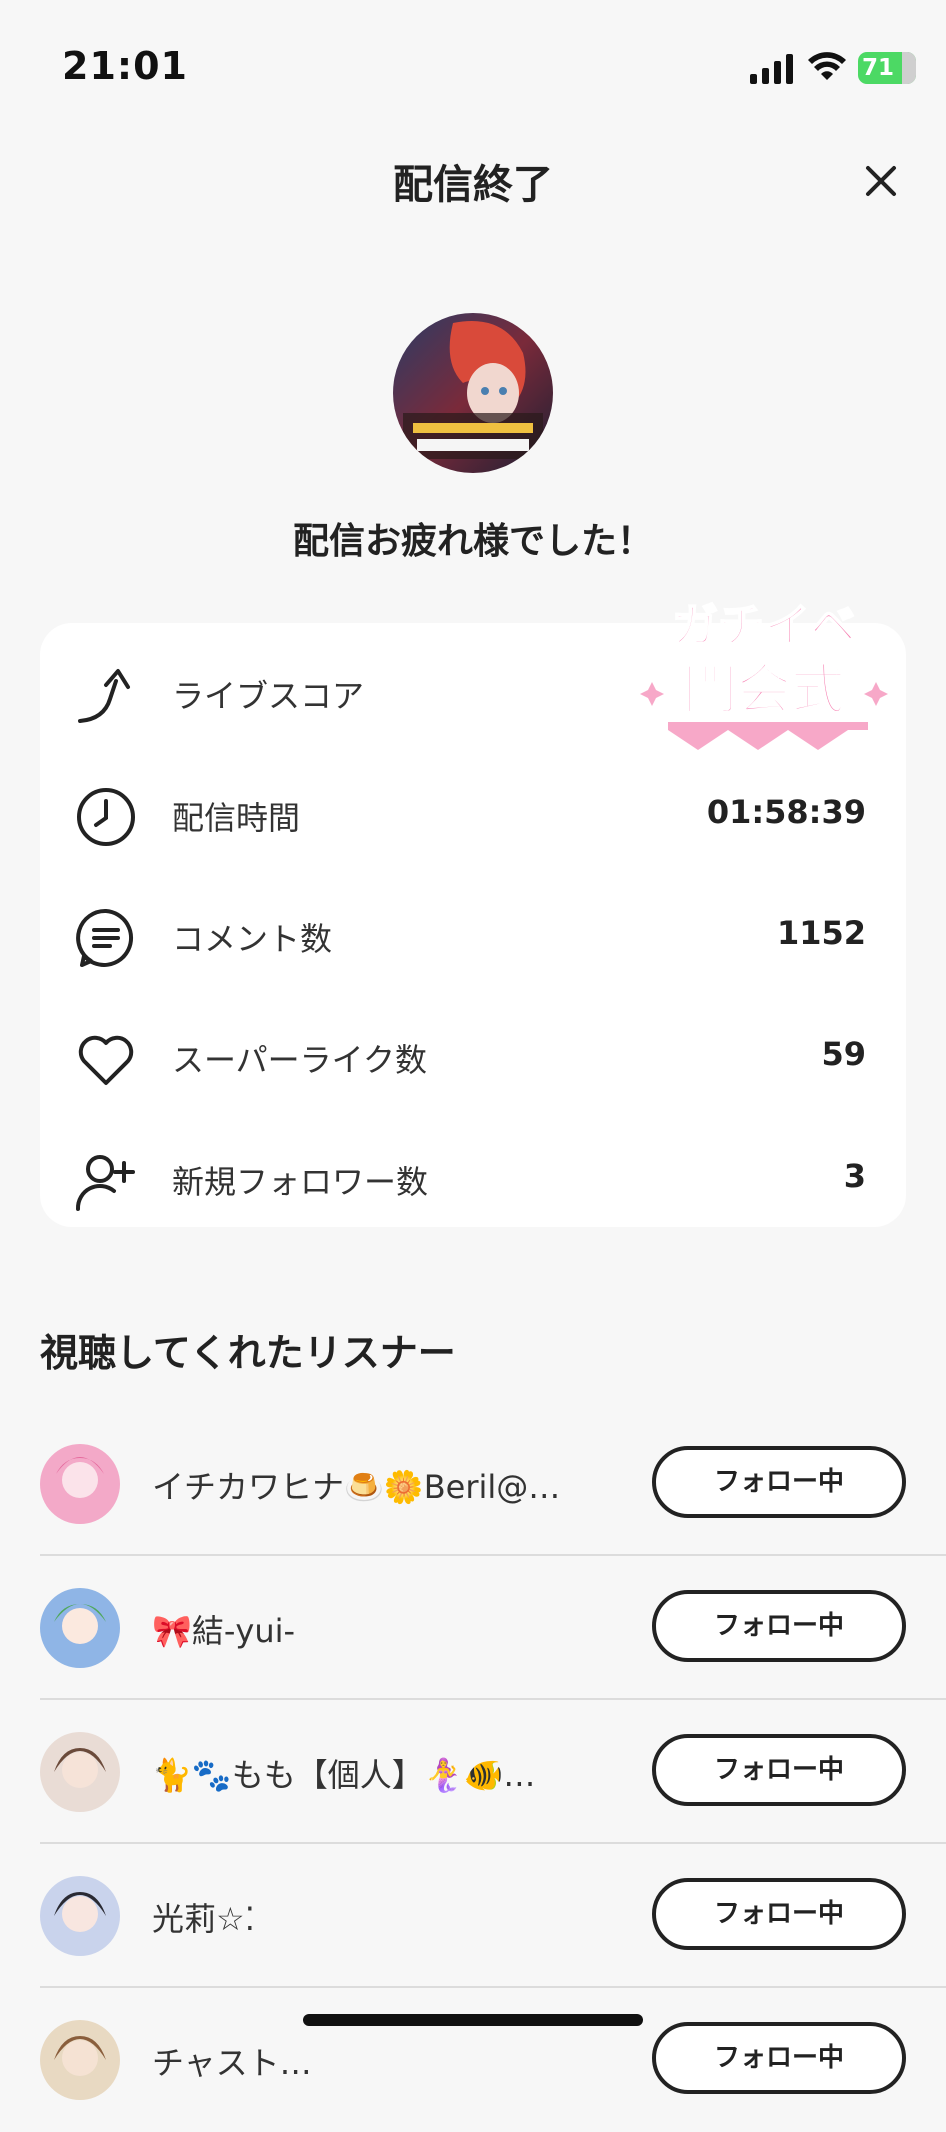  I want to click on listener-row: イチカワヒナ🍮🌼Beril@… フォロー中, so click(473, 1484).